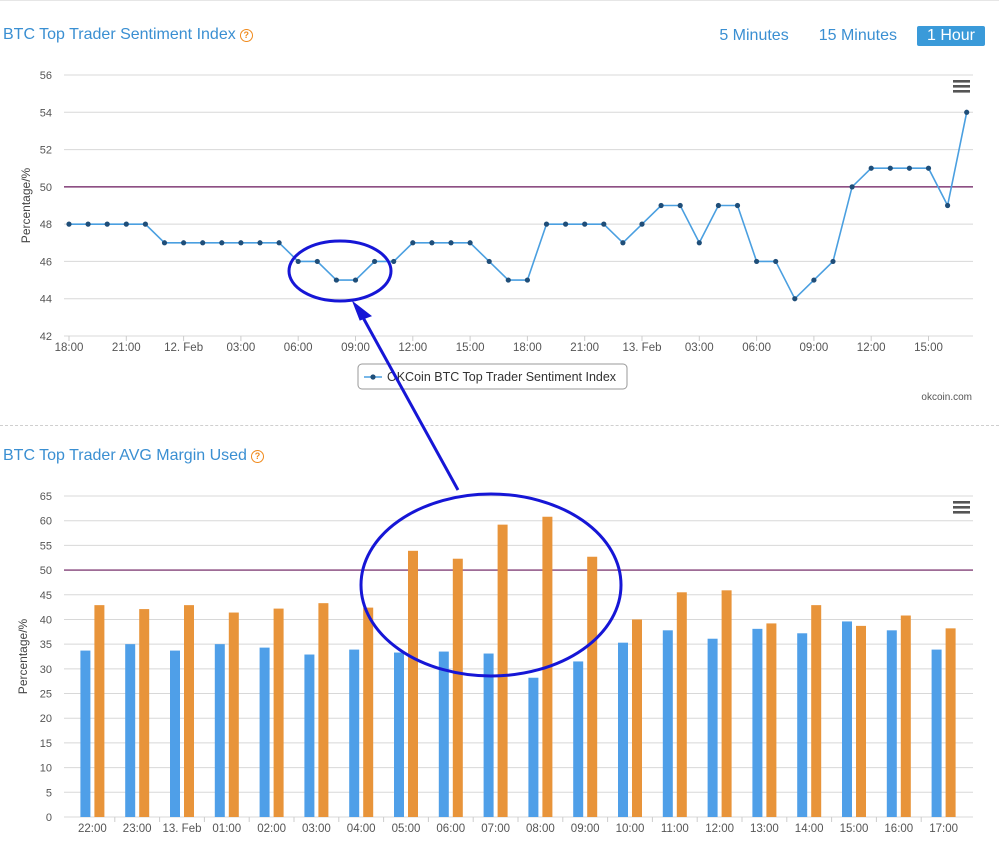 The height and width of the screenshot is (844, 999). I want to click on credit-text: okcoin.com, so click(946, 397).